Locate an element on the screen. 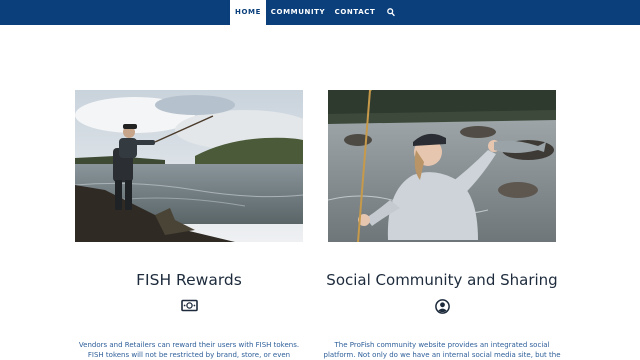 The width and height of the screenshot is (640, 360). money-bill-icon is located at coordinates (189, 305).